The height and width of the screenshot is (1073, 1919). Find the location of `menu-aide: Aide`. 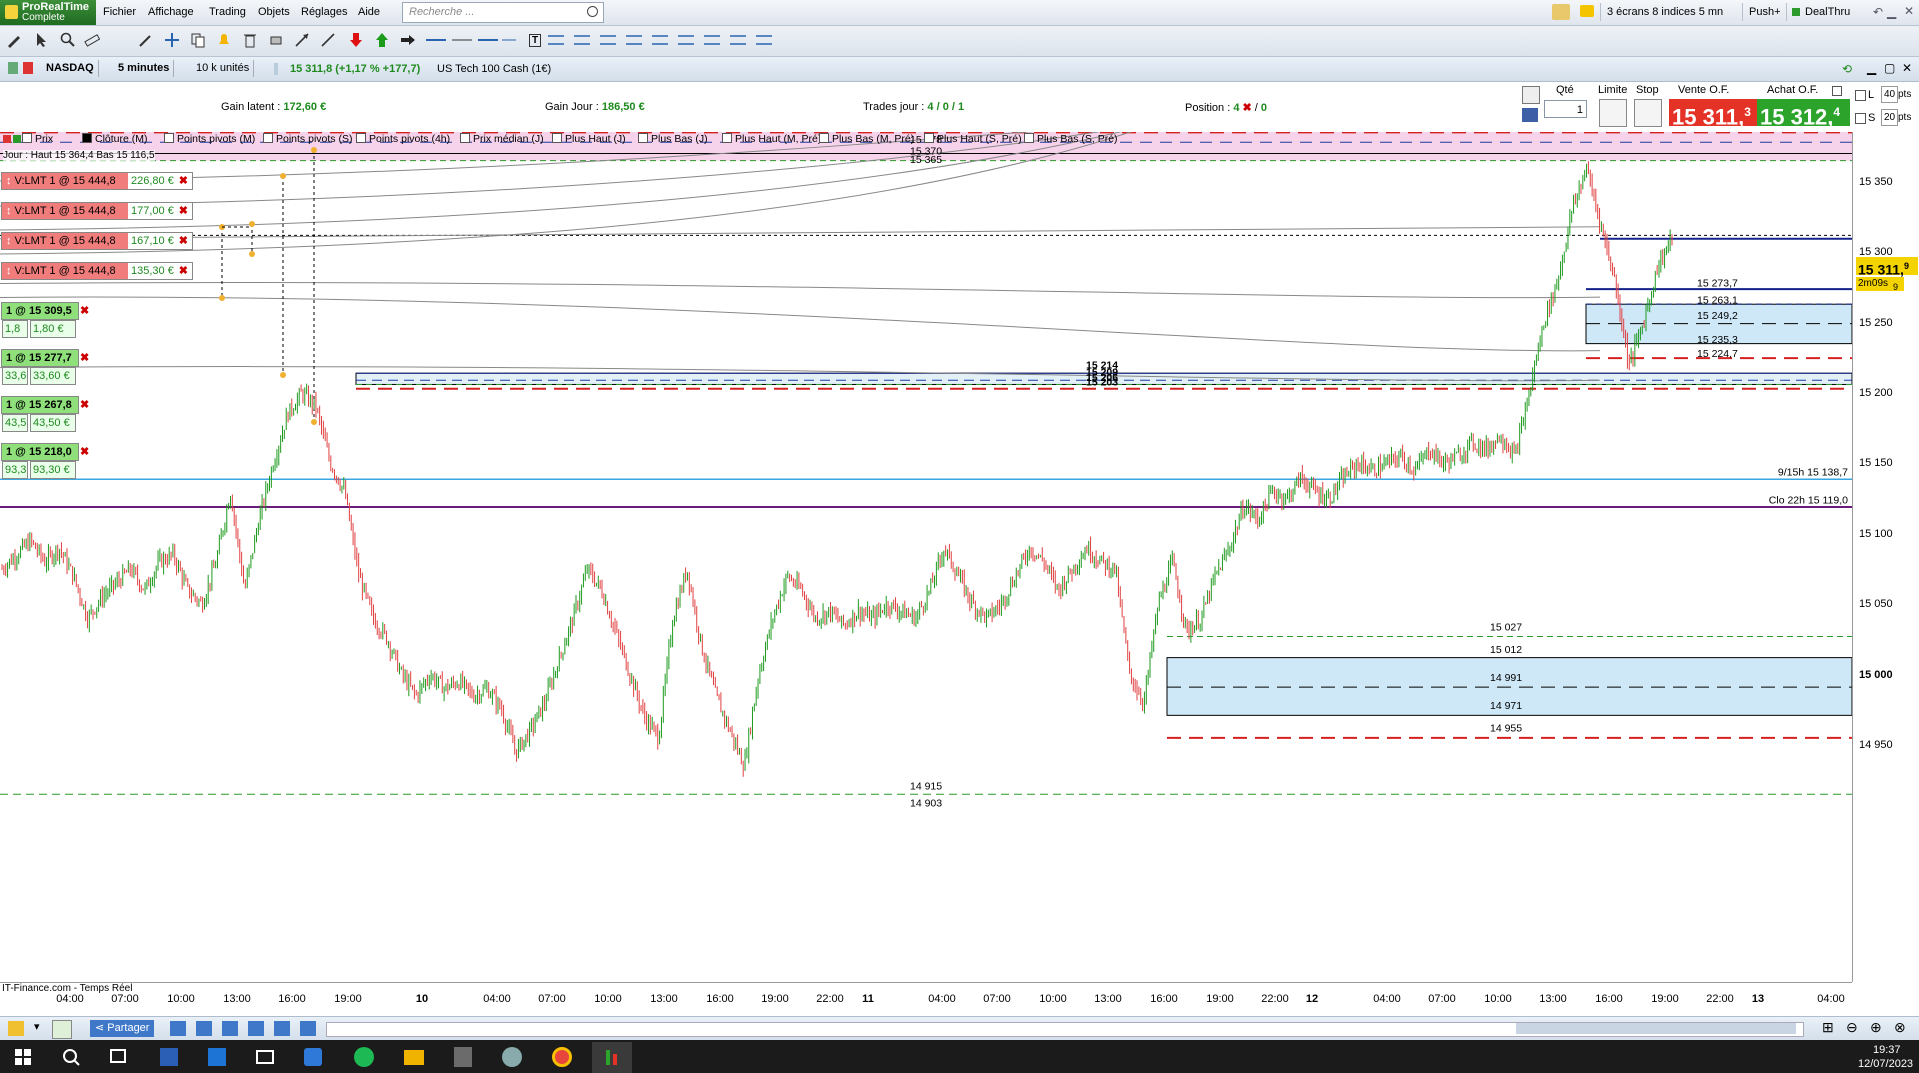

menu-aide: Aide is located at coordinates (369, 12).